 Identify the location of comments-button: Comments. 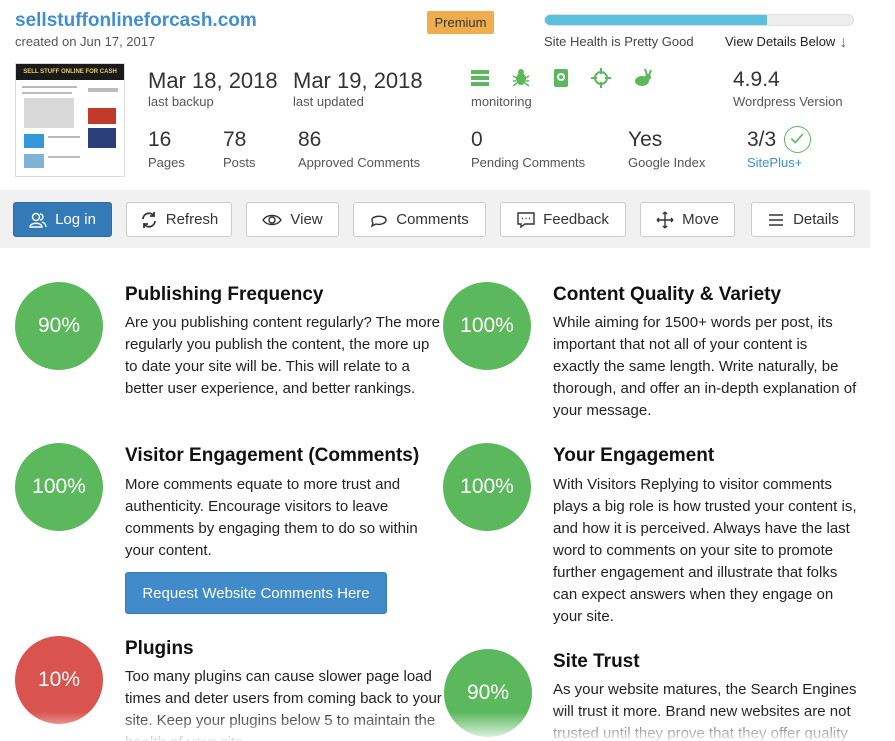
(419, 219).